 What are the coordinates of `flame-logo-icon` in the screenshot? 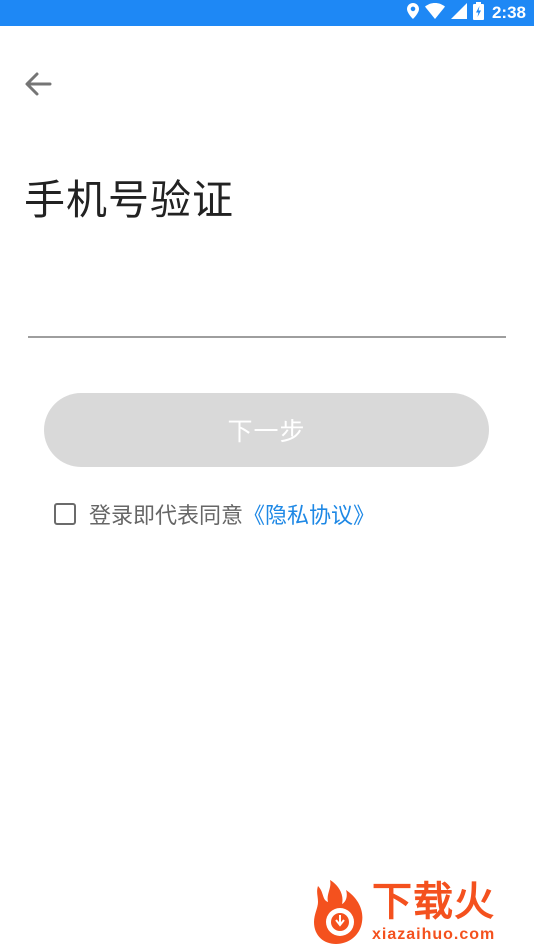 It's located at (340, 913).